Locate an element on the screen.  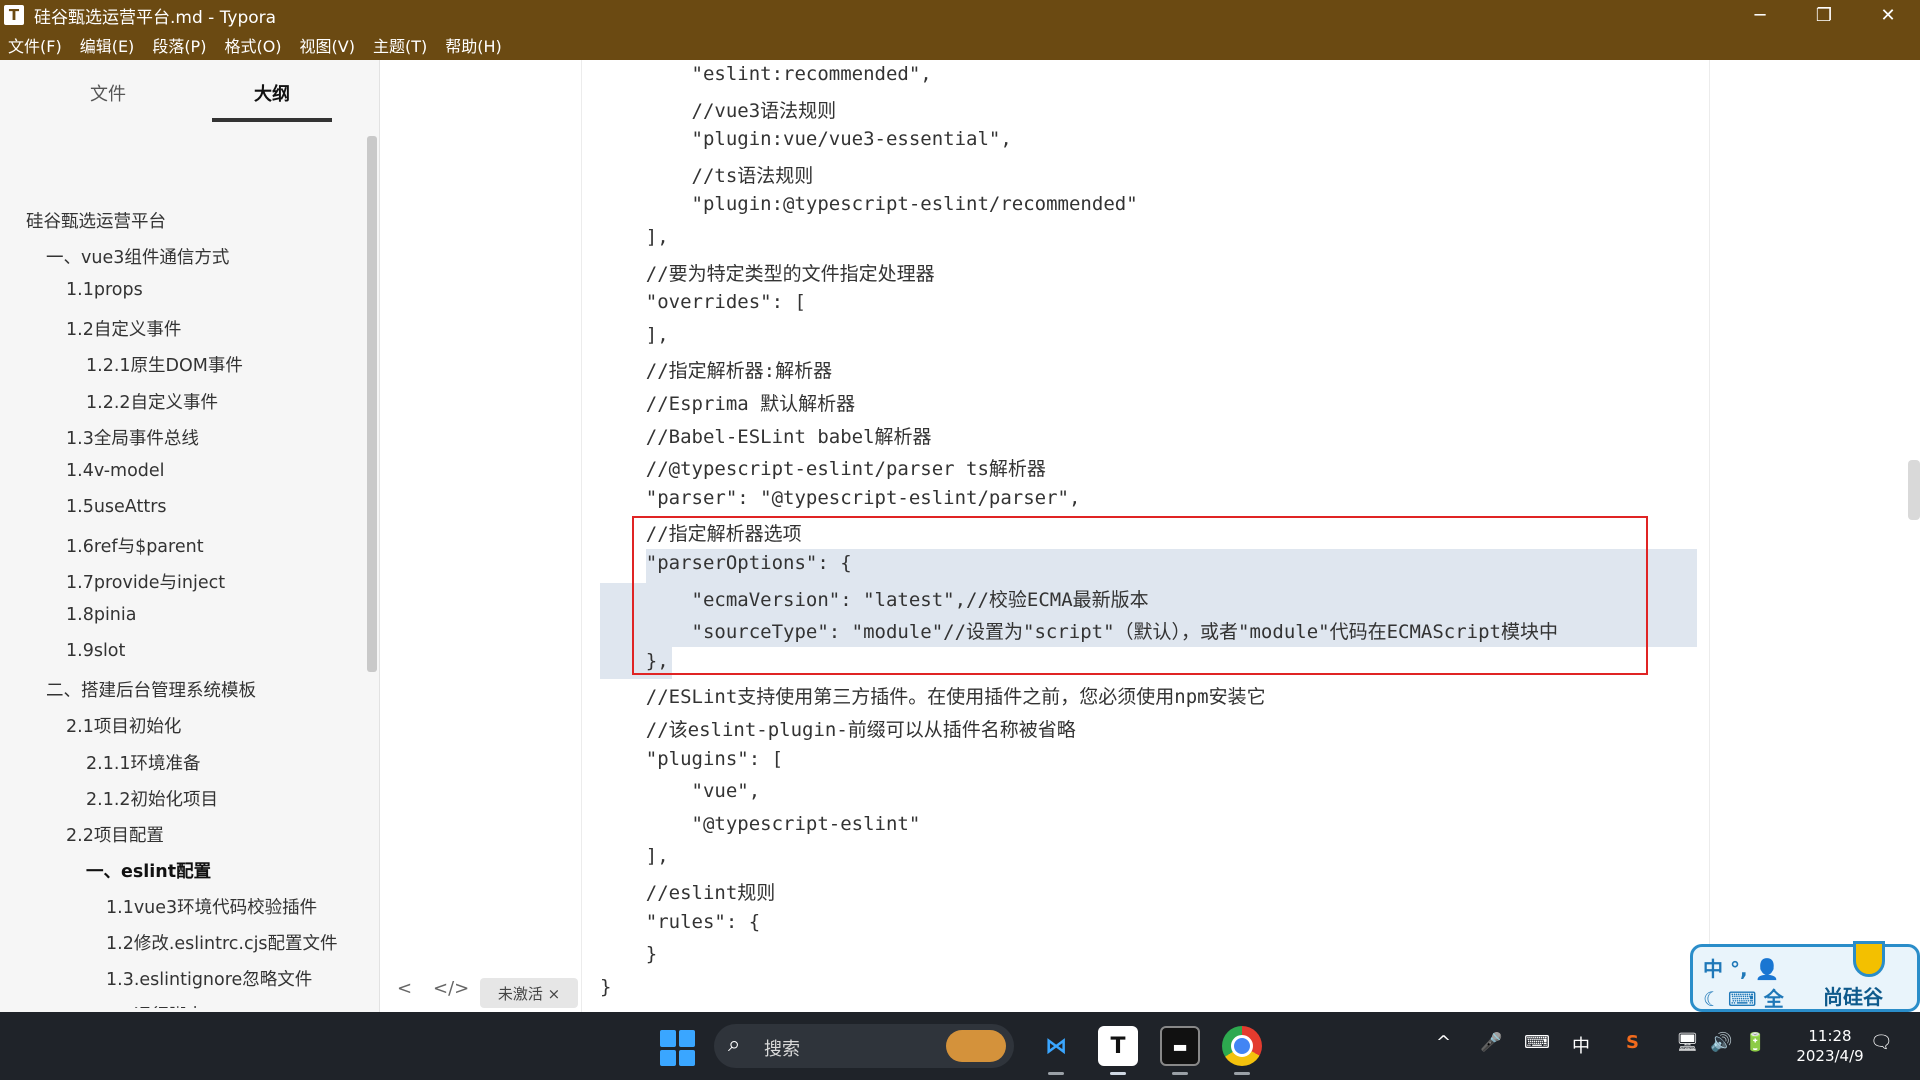
input-language-indicator: 中 is located at coordinates (1581, 1045).